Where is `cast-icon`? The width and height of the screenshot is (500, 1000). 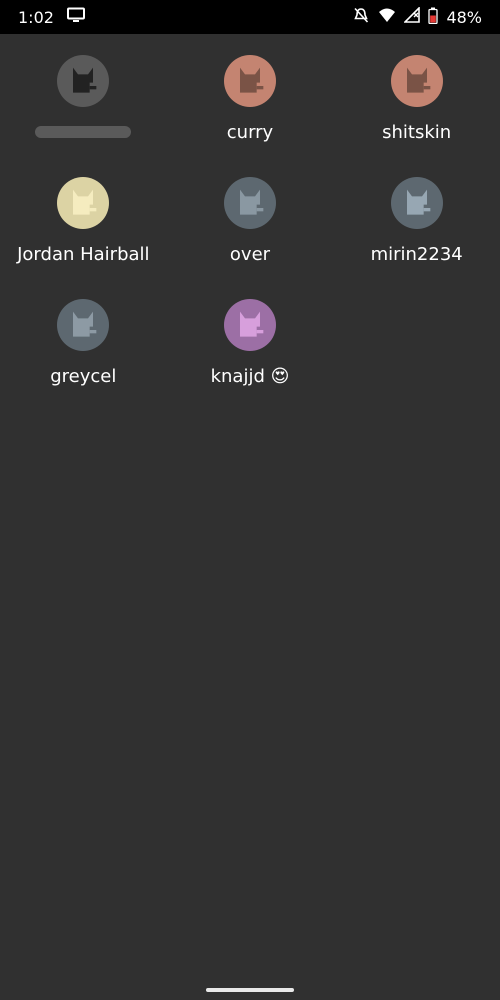
cast-icon is located at coordinates (76, 17).